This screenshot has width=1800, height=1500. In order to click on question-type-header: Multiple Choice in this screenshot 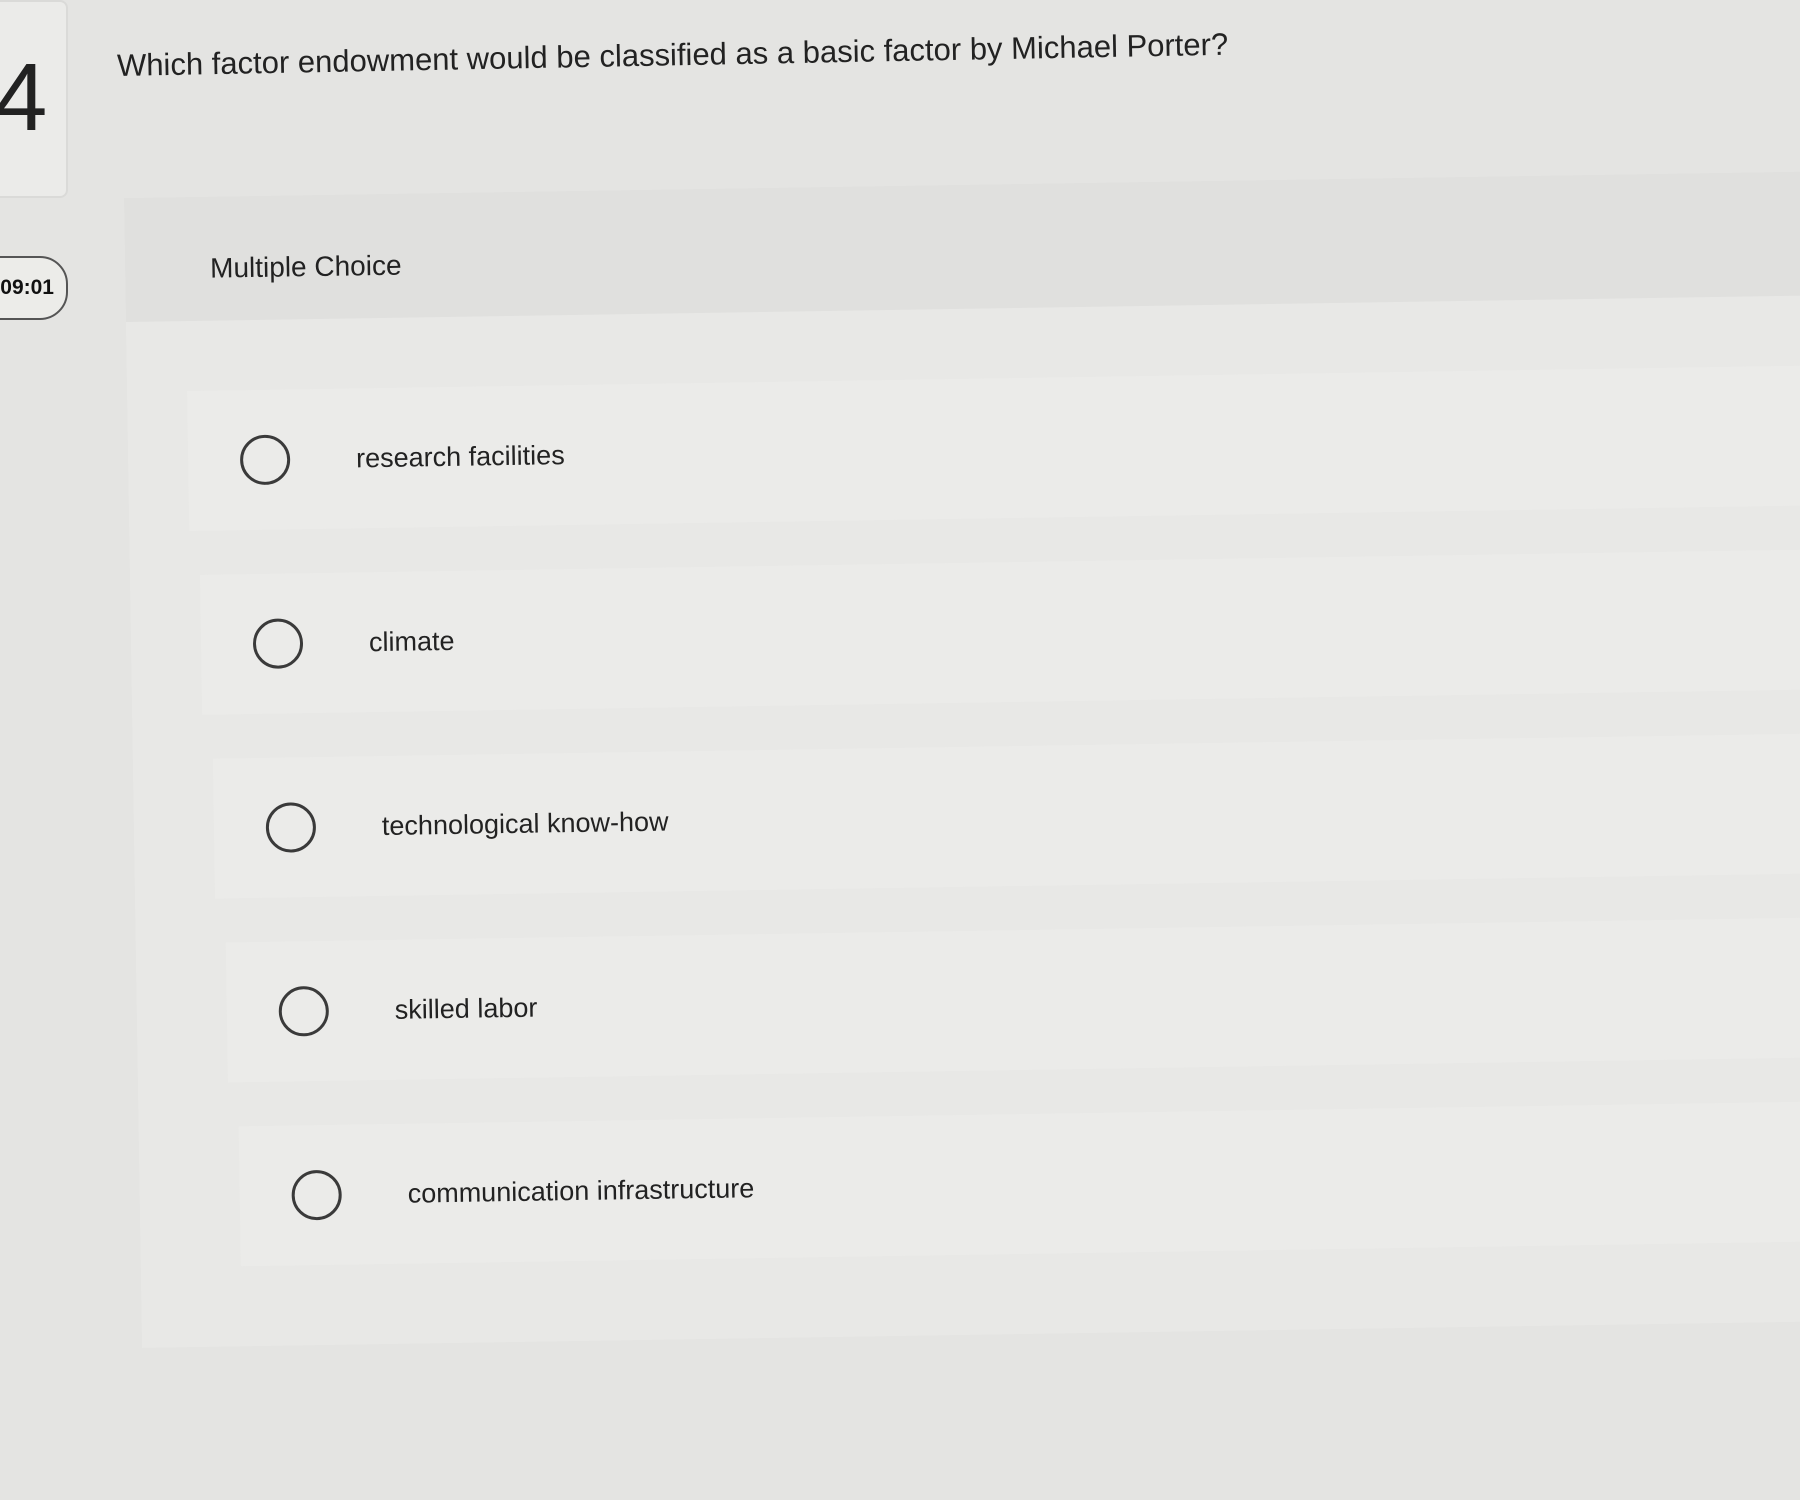, I will do `click(962, 246)`.